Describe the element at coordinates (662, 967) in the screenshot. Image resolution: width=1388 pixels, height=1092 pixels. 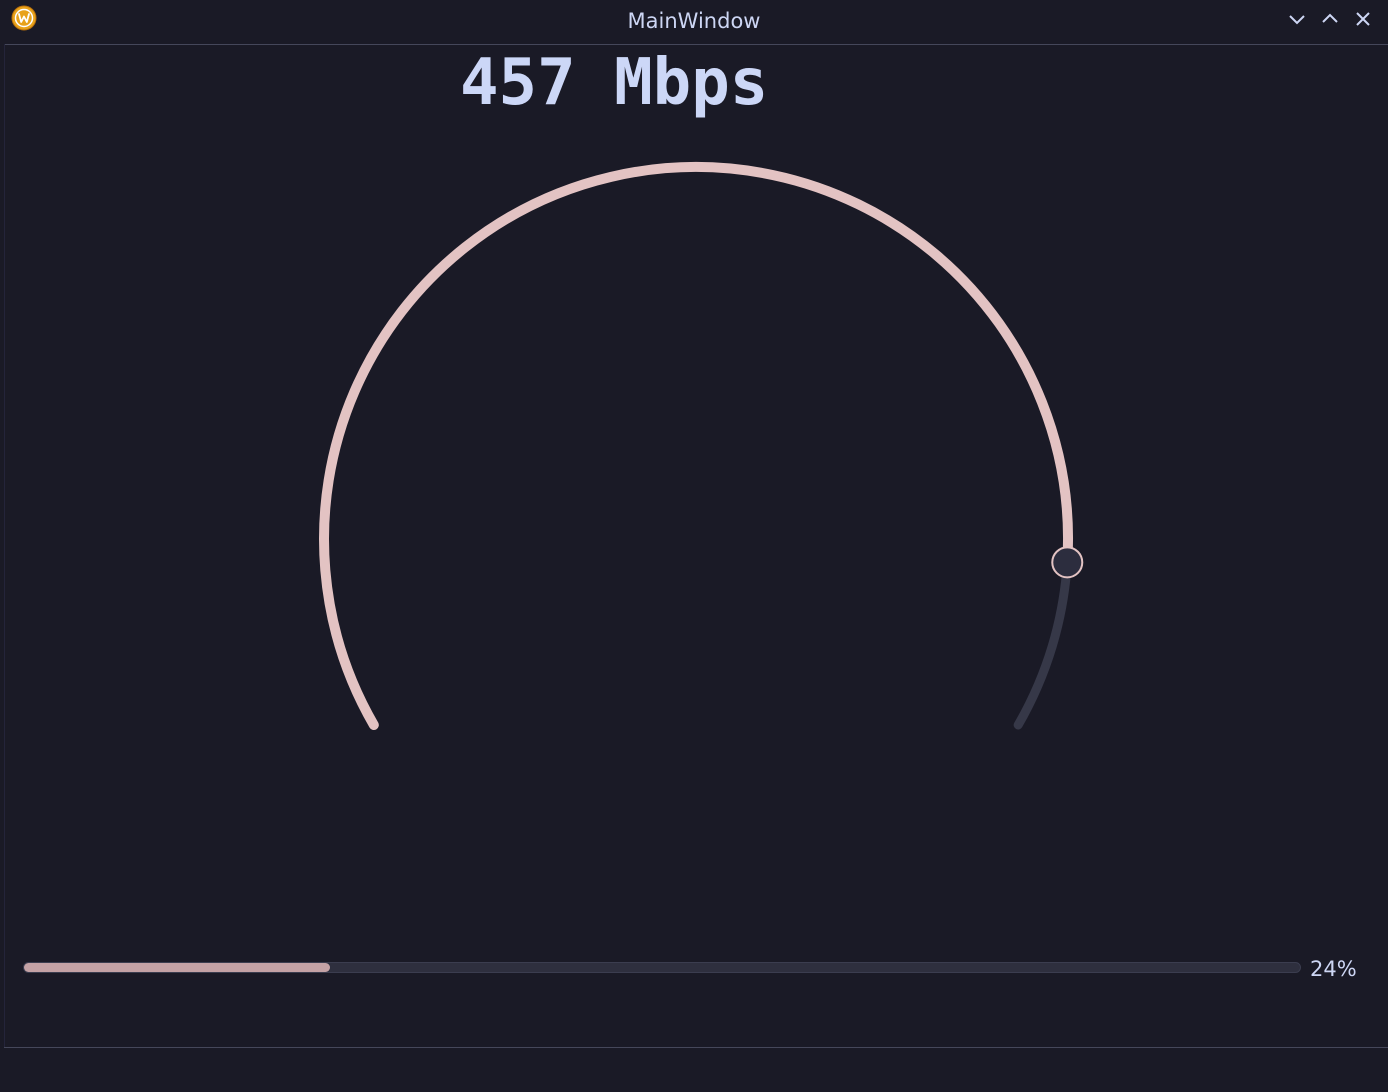
I see `progress-bar` at that location.